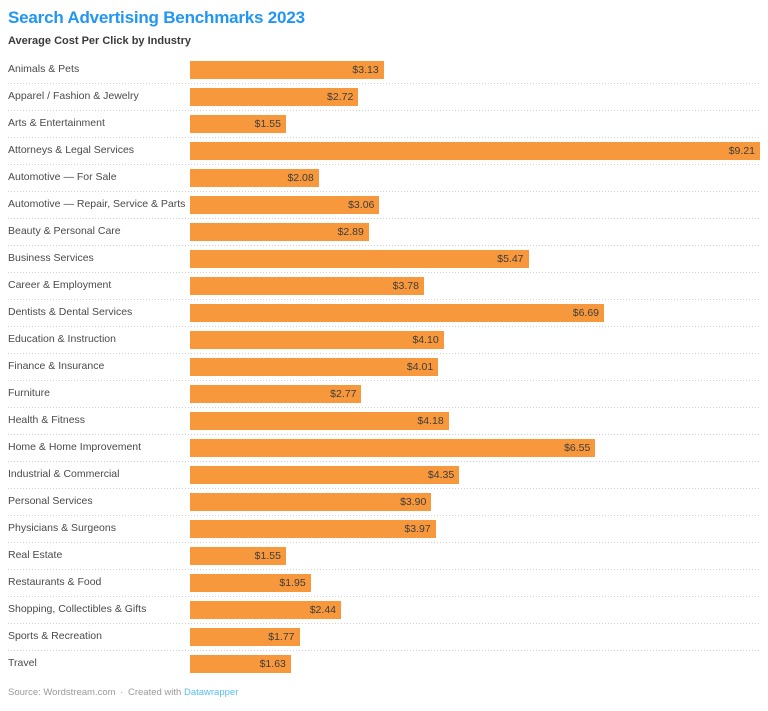 This screenshot has width=768, height=711. Describe the element at coordinates (359, 258) in the screenshot. I see `bar: $5.47` at that location.